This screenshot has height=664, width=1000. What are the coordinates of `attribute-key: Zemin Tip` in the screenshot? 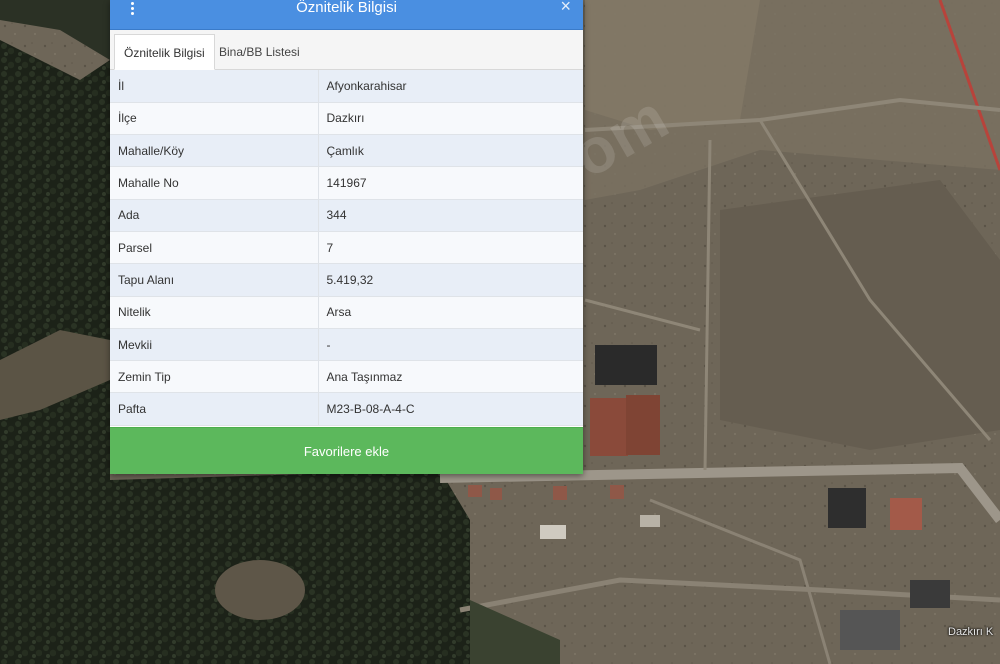 It's located at (214, 377).